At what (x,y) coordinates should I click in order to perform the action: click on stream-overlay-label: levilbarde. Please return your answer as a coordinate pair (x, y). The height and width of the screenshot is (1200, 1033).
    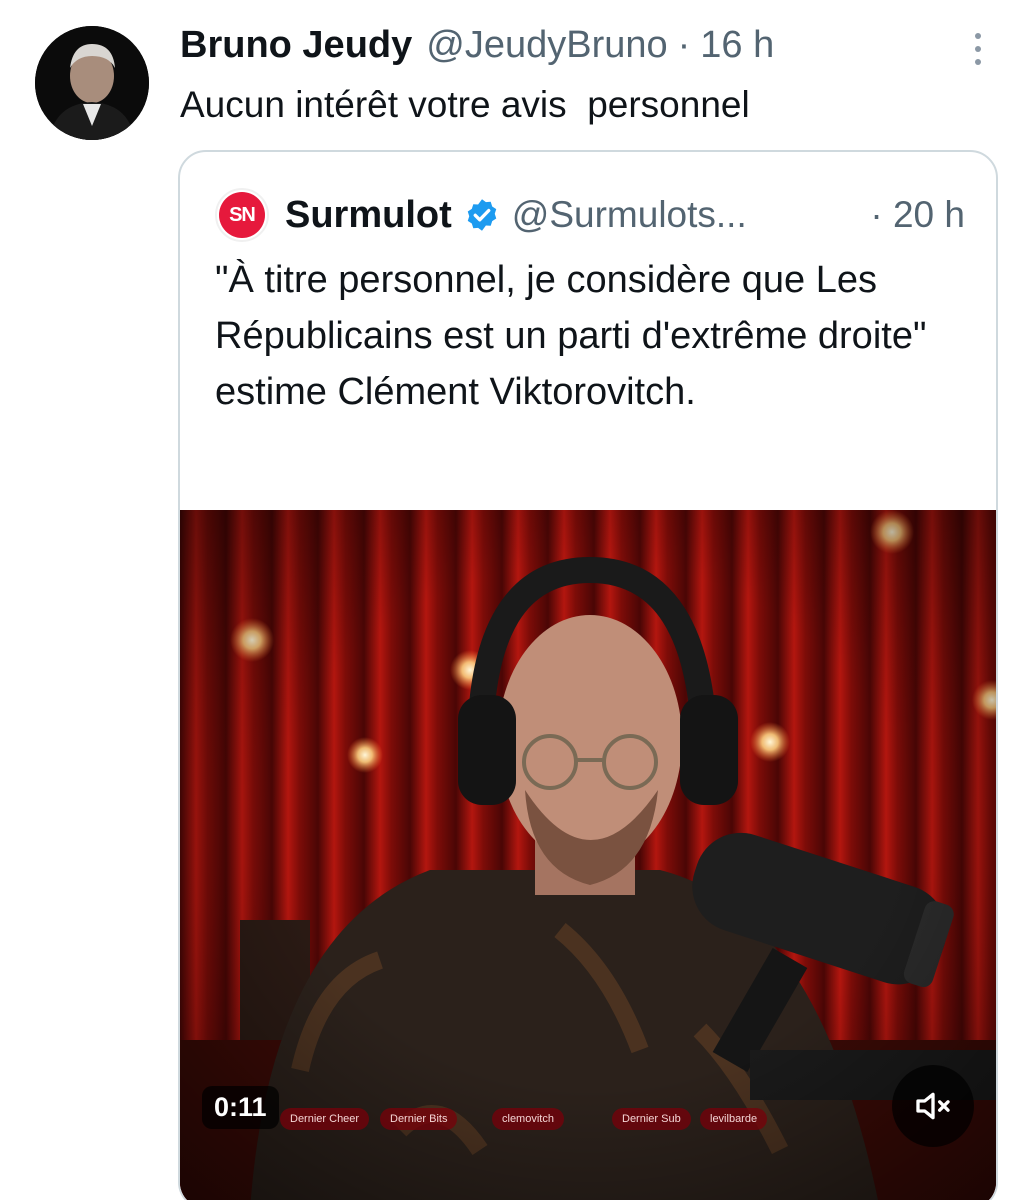
    Looking at the image, I should click on (734, 1119).